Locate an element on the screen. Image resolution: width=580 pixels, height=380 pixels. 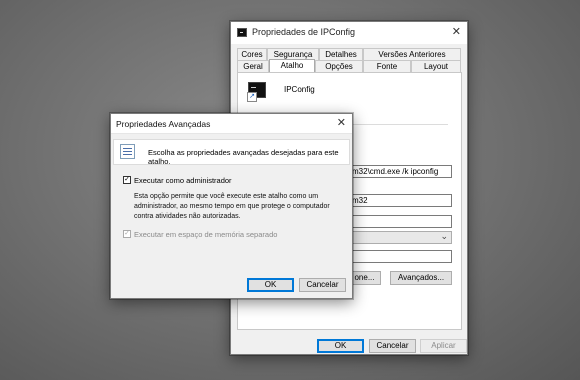
run-as-admin-checkbox: ✓ is located at coordinates (127, 180).